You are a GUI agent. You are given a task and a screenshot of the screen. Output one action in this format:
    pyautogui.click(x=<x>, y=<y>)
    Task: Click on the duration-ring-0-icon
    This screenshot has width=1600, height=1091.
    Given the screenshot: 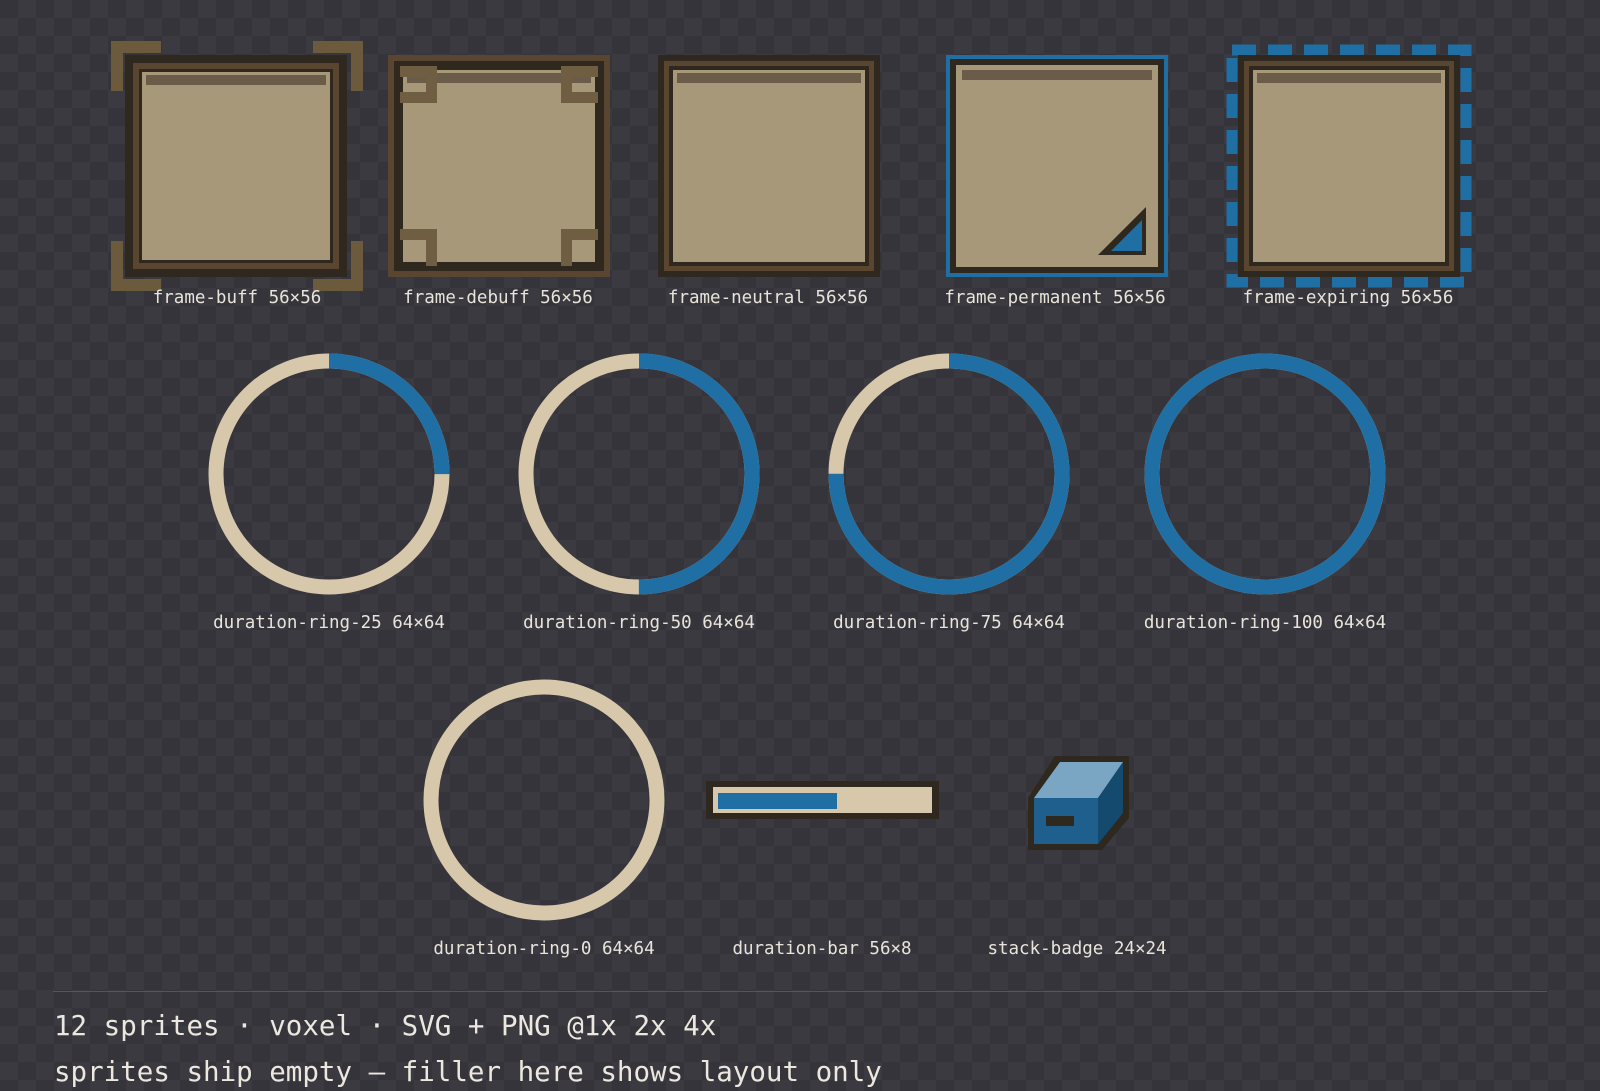 What is the action you would take?
    pyautogui.click(x=544, y=800)
    